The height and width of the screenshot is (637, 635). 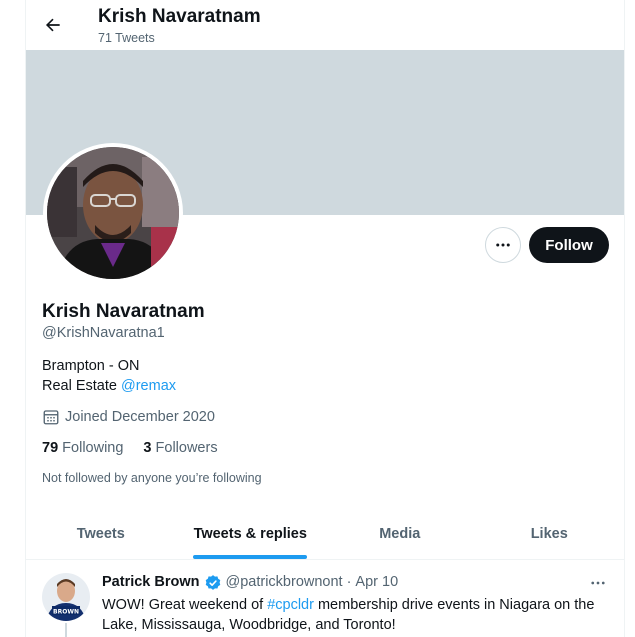 I want to click on tab-tweets: Tweets, so click(x=101, y=533).